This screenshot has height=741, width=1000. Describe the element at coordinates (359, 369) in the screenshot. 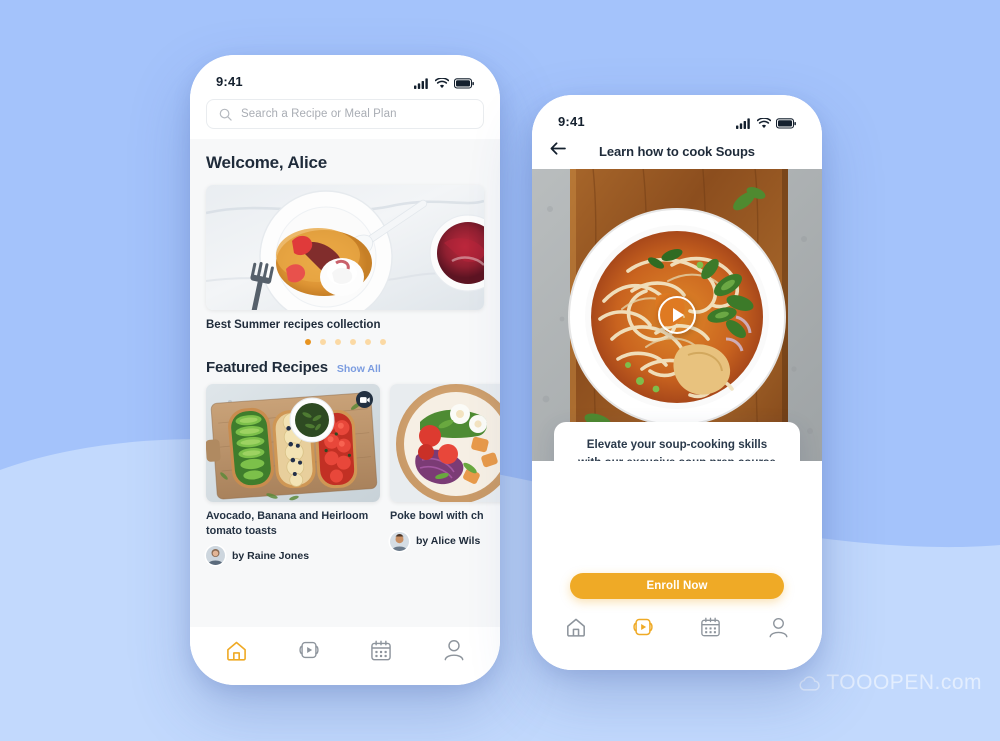

I see `show-all-link: Show All` at that location.